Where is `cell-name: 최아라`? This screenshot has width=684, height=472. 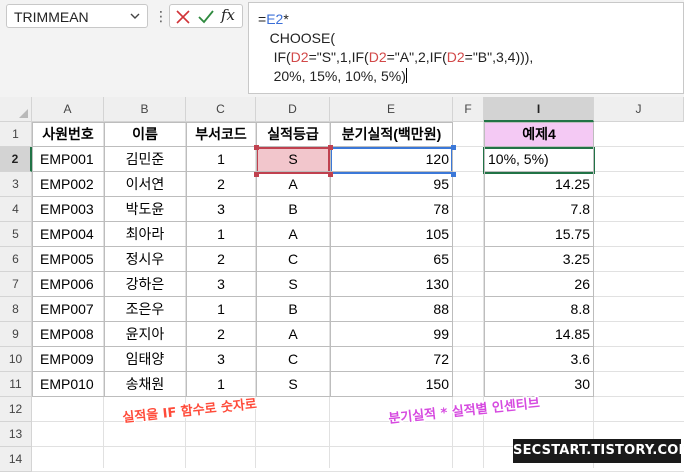 cell-name: 최아라 is located at coordinates (145, 234).